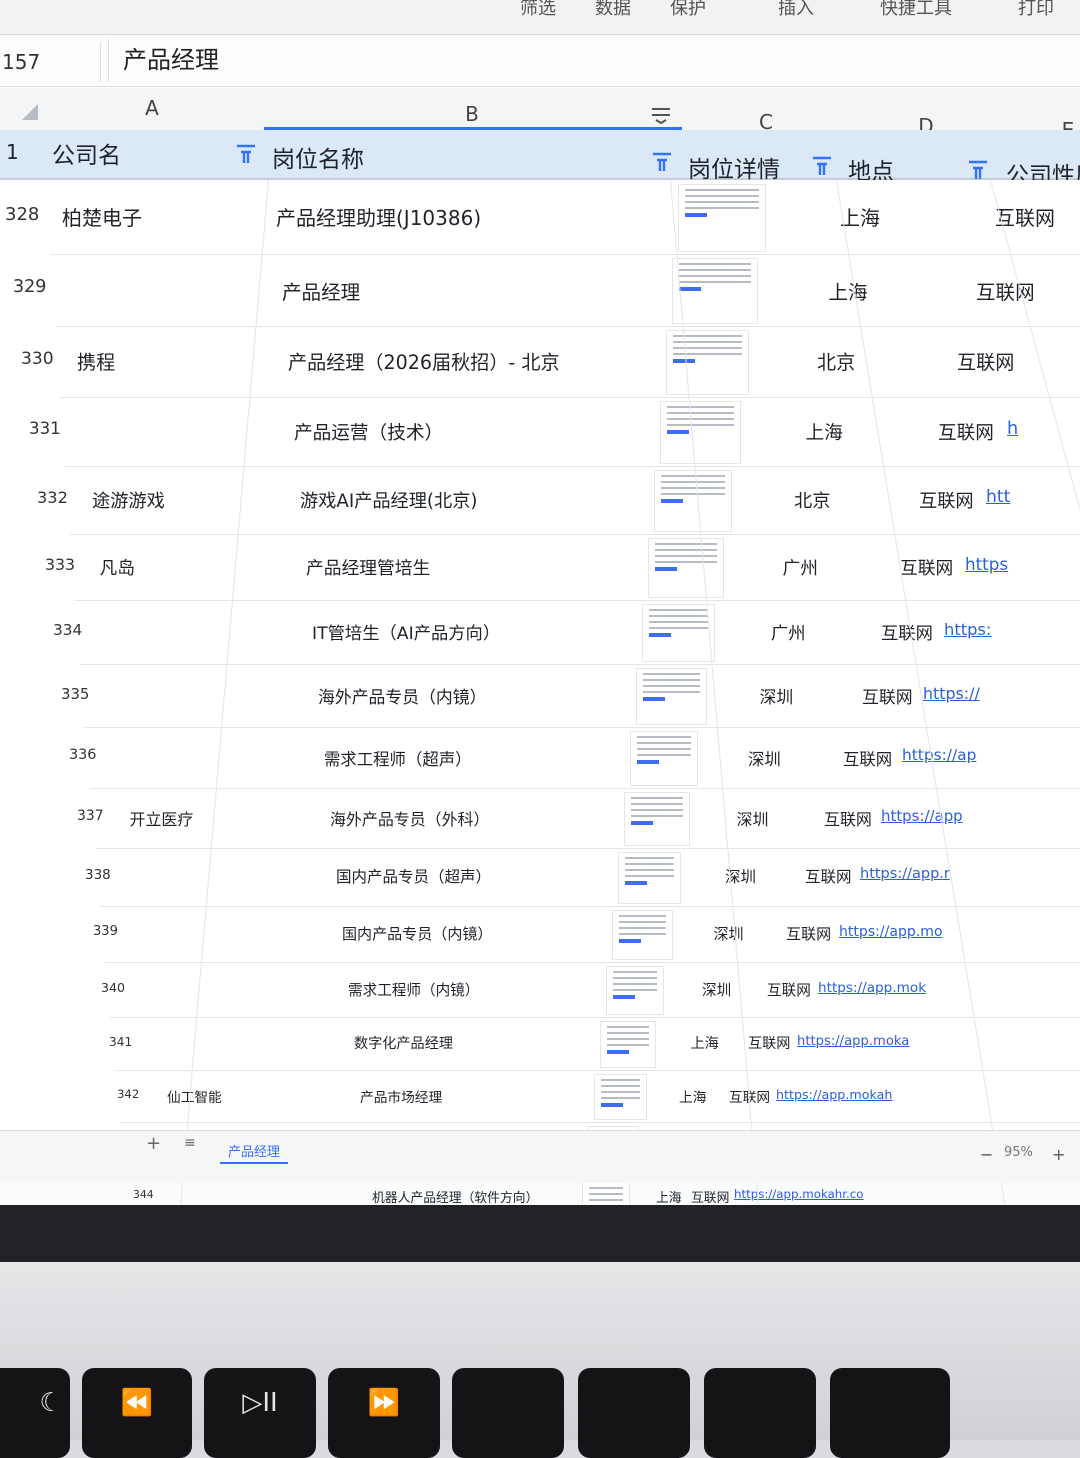 The width and height of the screenshot is (1080, 1458). What do you see at coordinates (967, 629) in the screenshot?
I see `job-link: https:` at bounding box center [967, 629].